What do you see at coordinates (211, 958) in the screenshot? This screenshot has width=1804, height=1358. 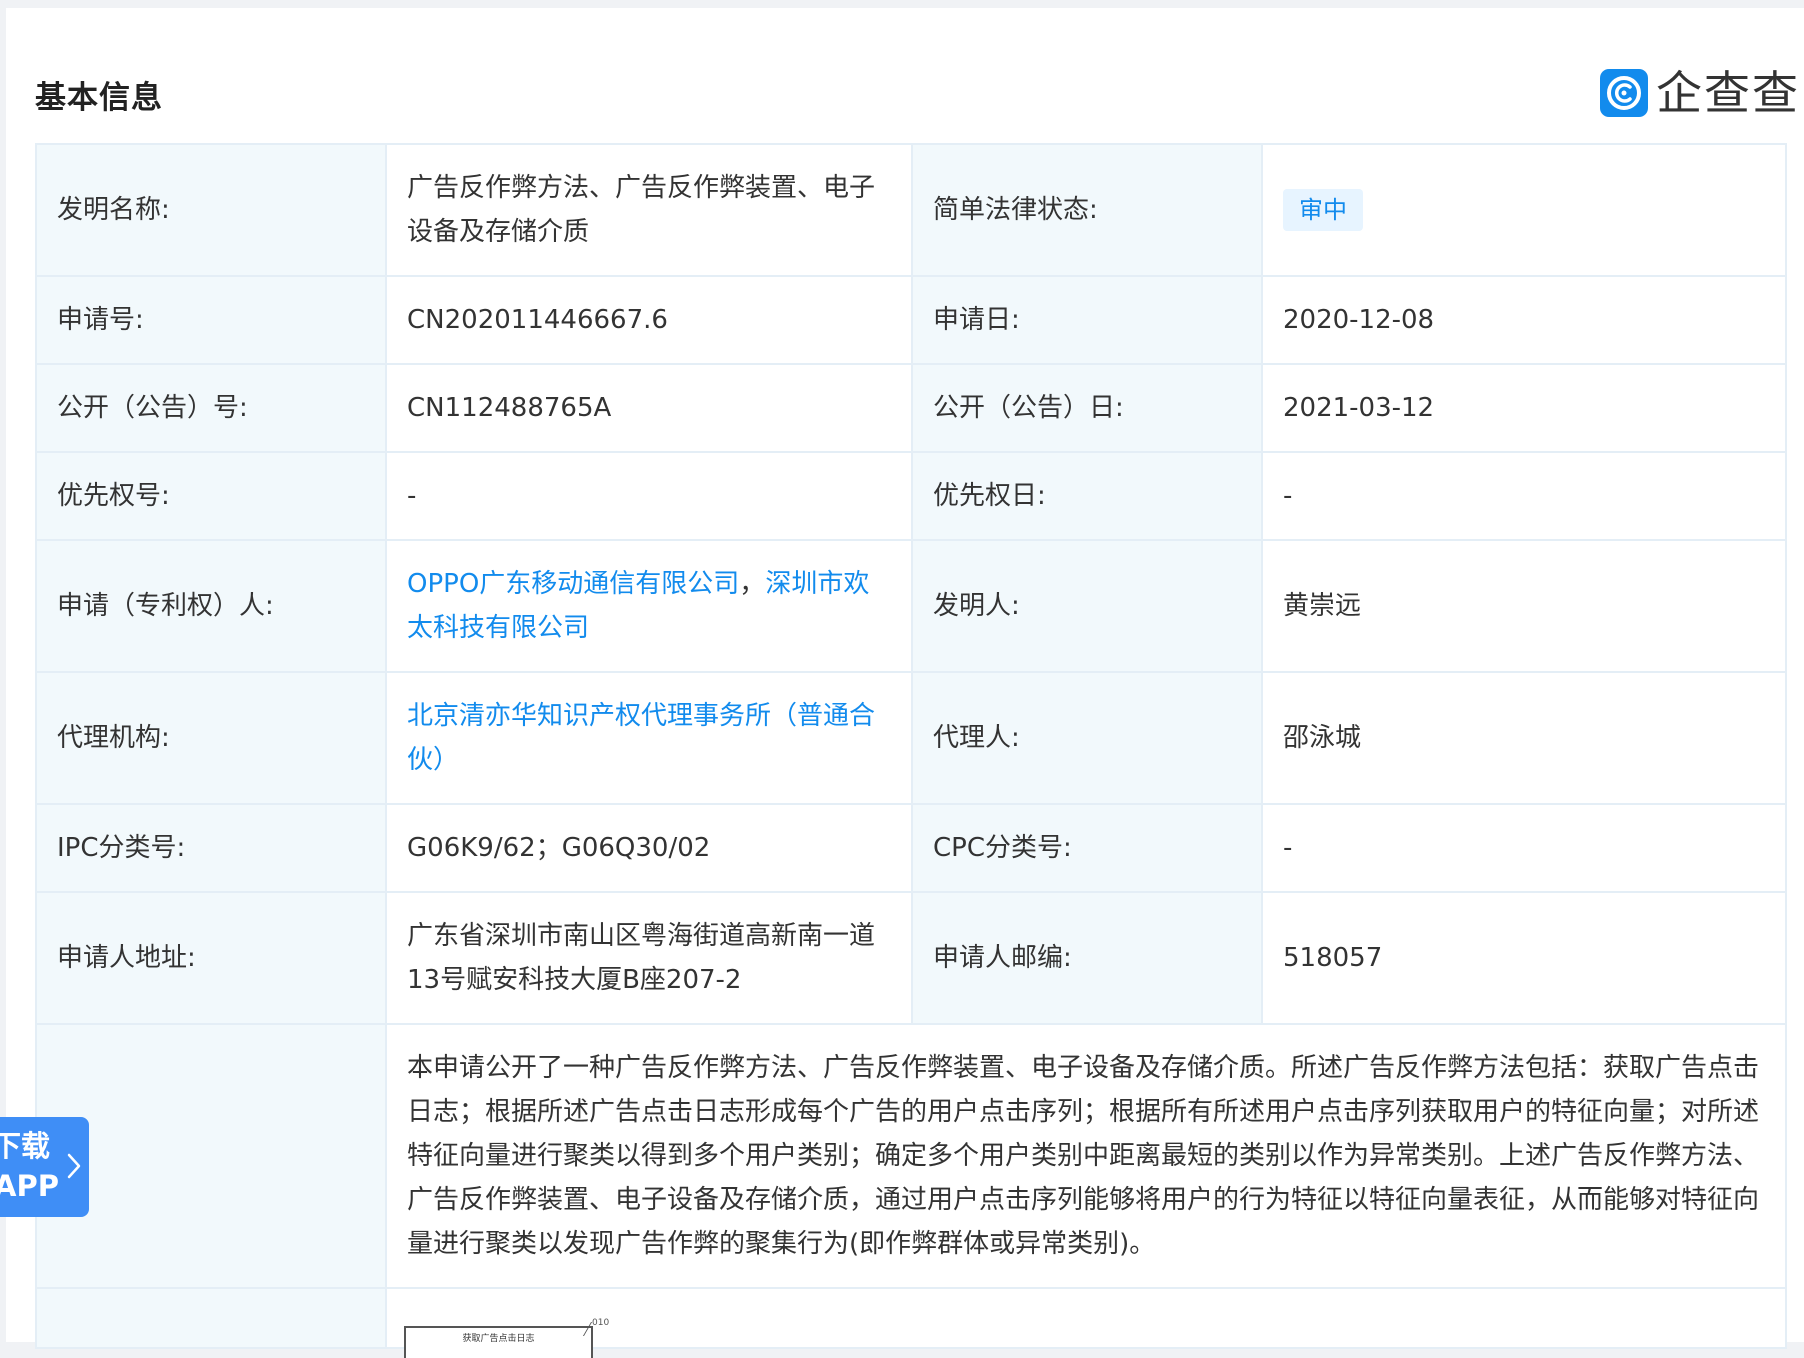 I see `applicant-address-label: 申请人地址:` at bounding box center [211, 958].